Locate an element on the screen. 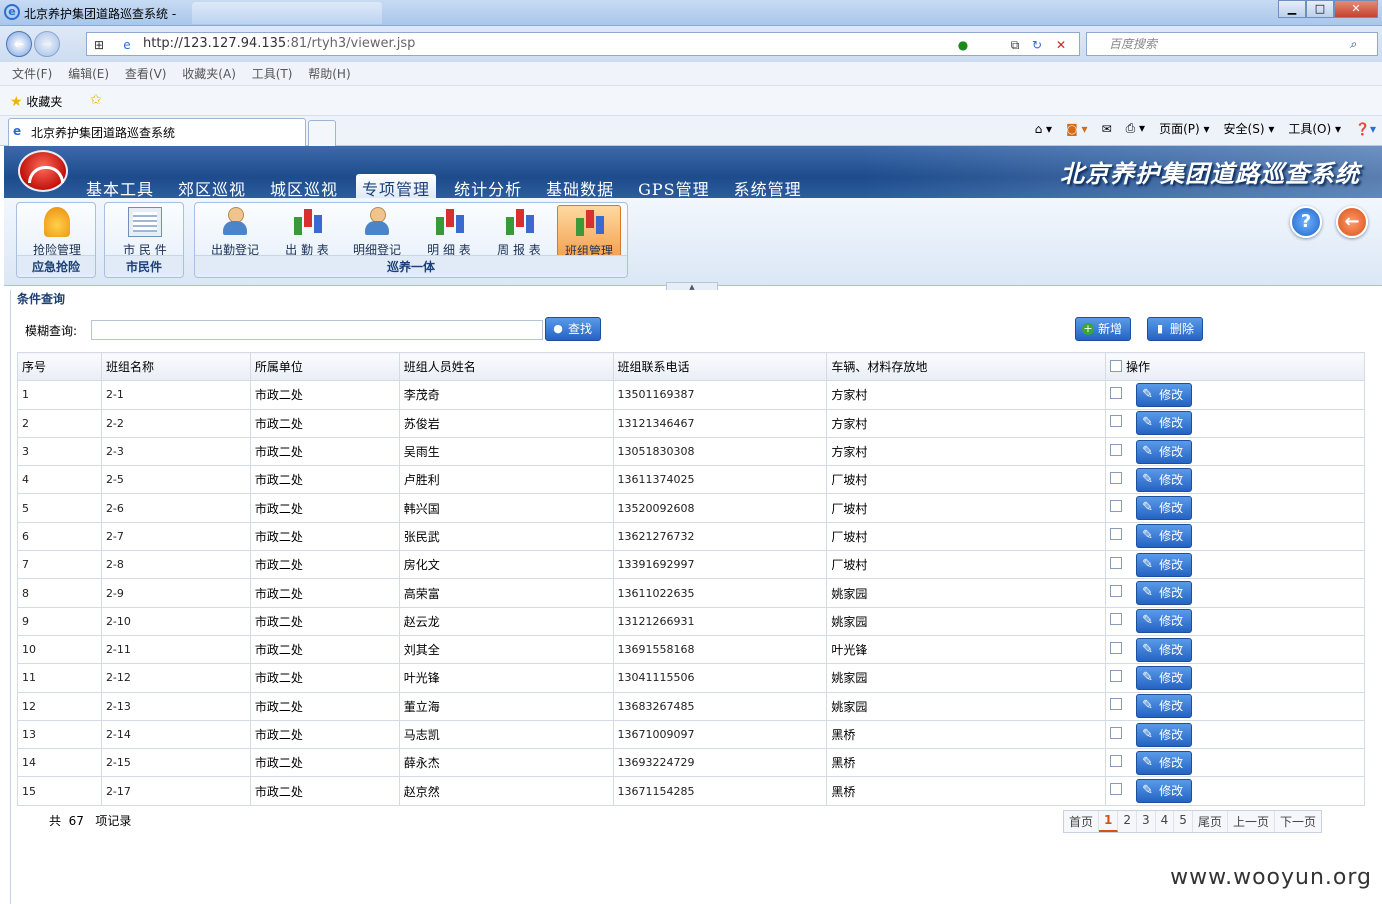 This screenshot has height=904, width=1382. pager-page-1: 1 is located at coordinates (1109, 821).